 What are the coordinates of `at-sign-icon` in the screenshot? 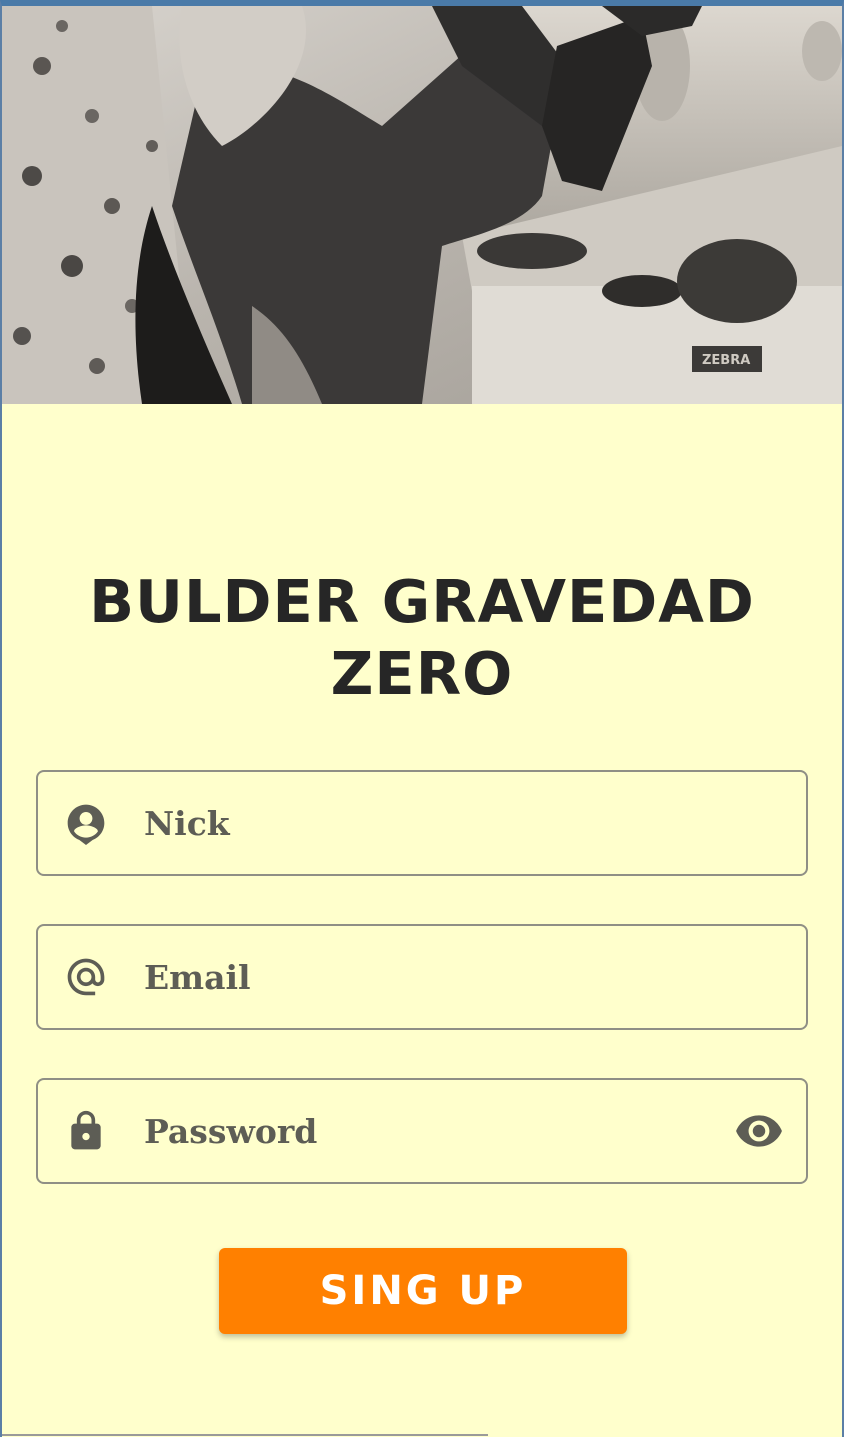 It's located at (86, 977).